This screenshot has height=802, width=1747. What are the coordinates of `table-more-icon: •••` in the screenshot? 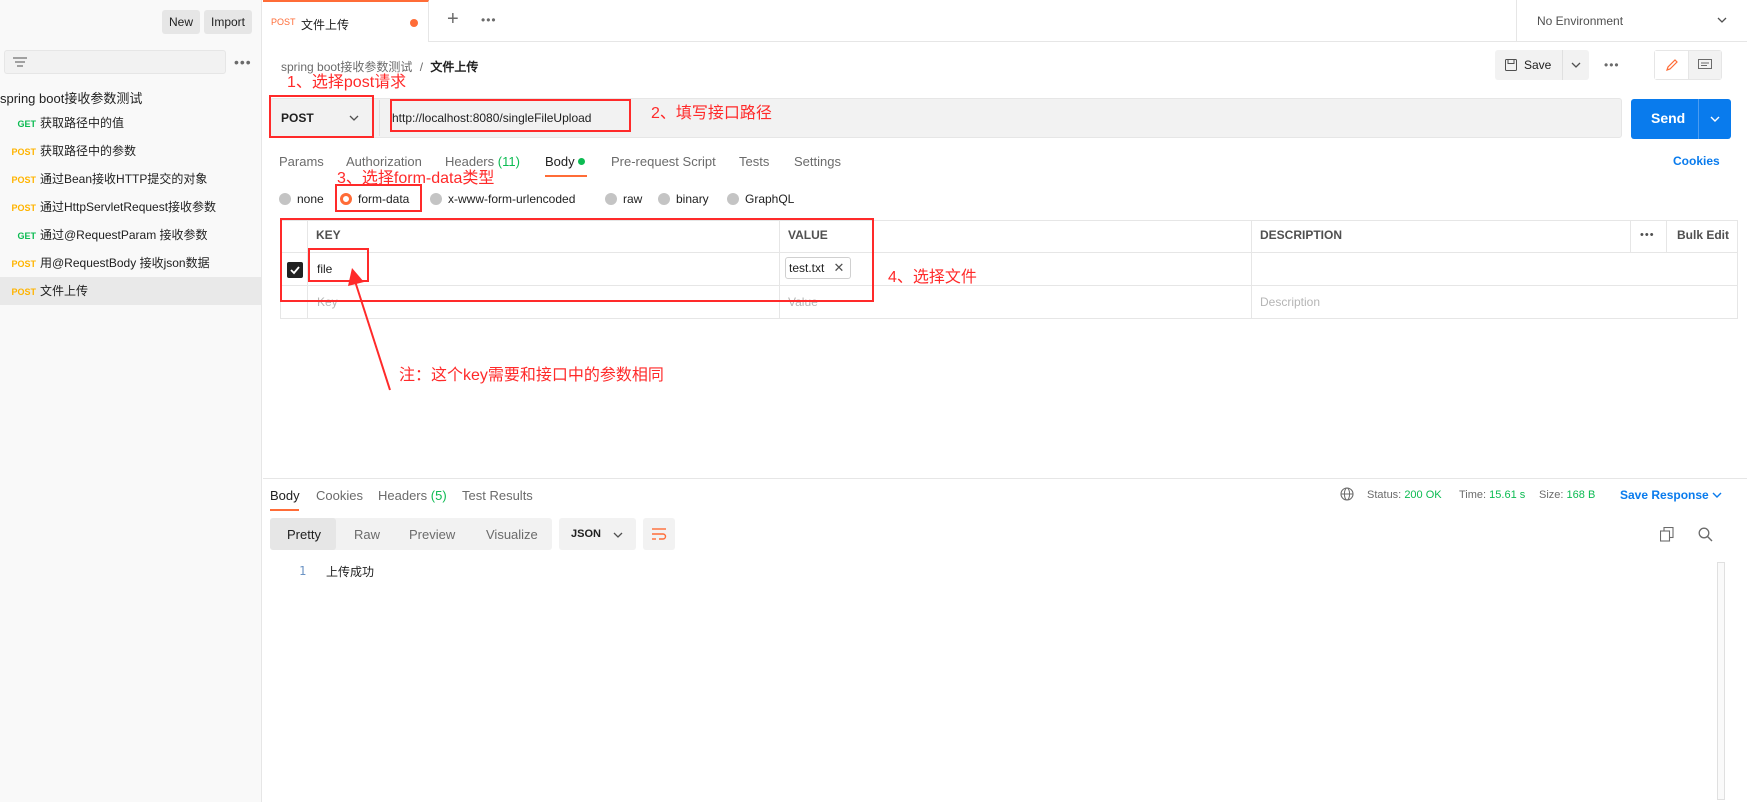 It's located at (1647, 235).